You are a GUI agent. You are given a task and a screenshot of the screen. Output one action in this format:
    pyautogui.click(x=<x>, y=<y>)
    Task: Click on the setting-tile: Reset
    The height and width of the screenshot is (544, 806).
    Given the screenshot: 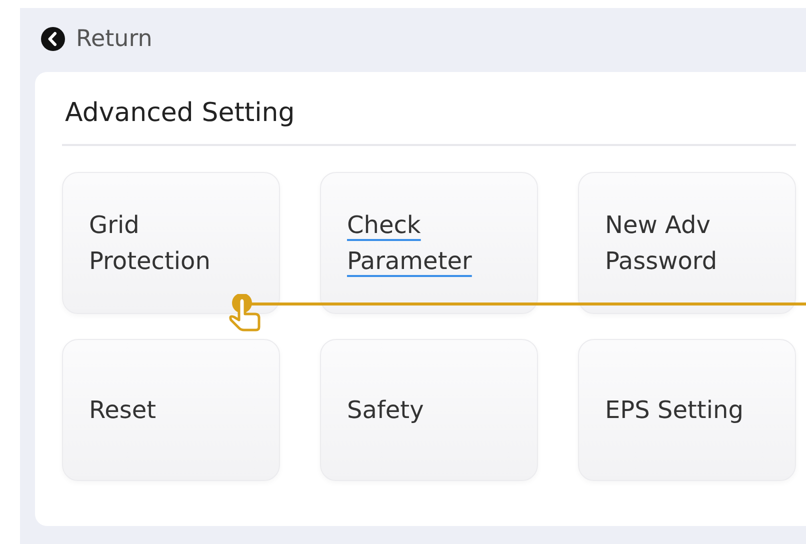 What is the action you would take?
    pyautogui.click(x=171, y=410)
    